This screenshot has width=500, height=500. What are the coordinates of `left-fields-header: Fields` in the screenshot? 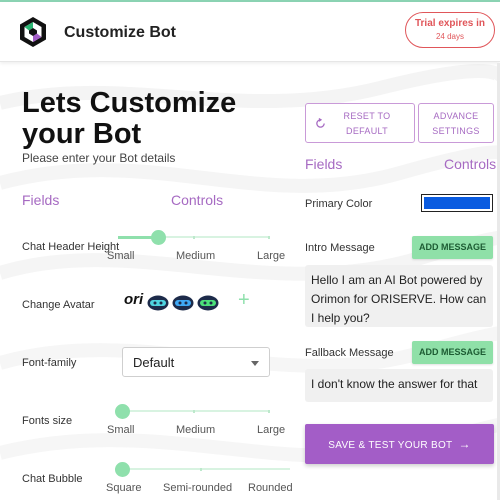 It's located at (41, 200).